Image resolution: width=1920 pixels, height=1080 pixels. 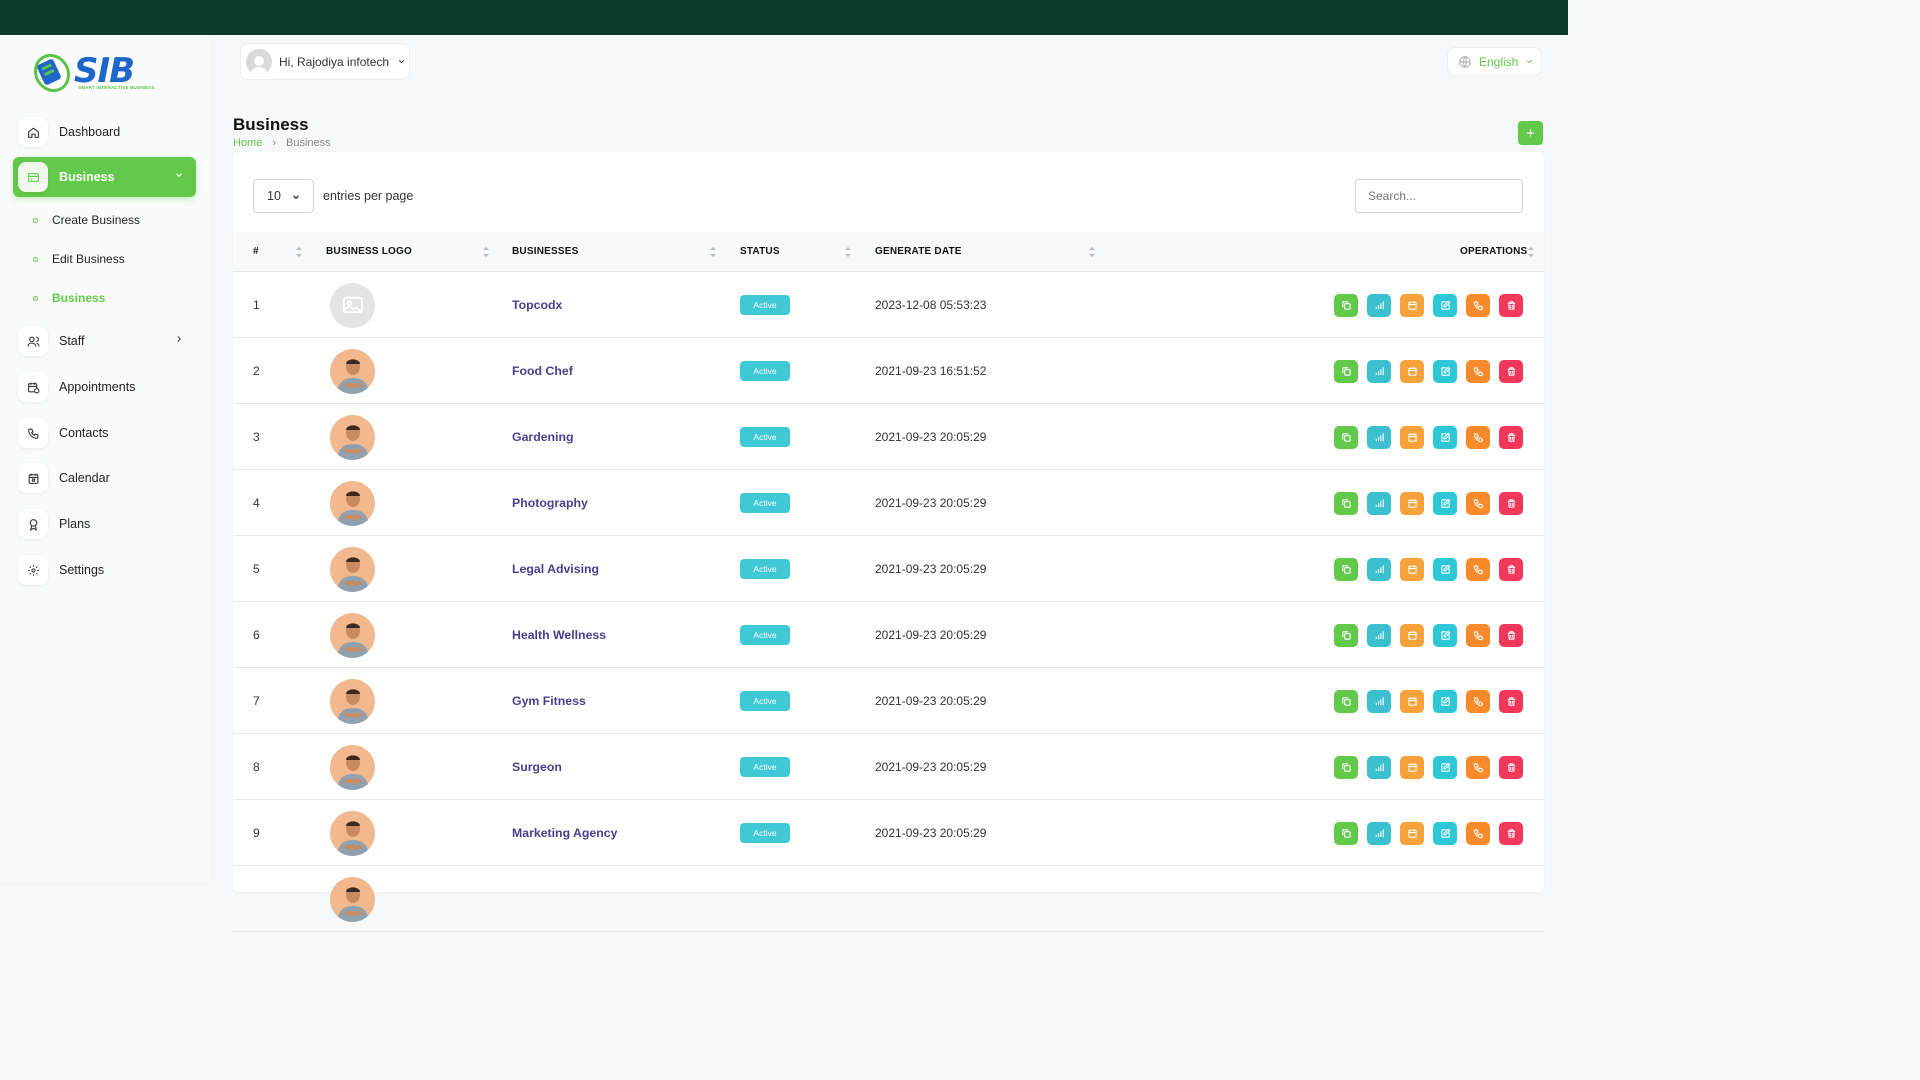 What do you see at coordinates (1493, 251) in the screenshot?
I see `column-header-operations: OPERATIONS` at bounding box center [1493, 251].